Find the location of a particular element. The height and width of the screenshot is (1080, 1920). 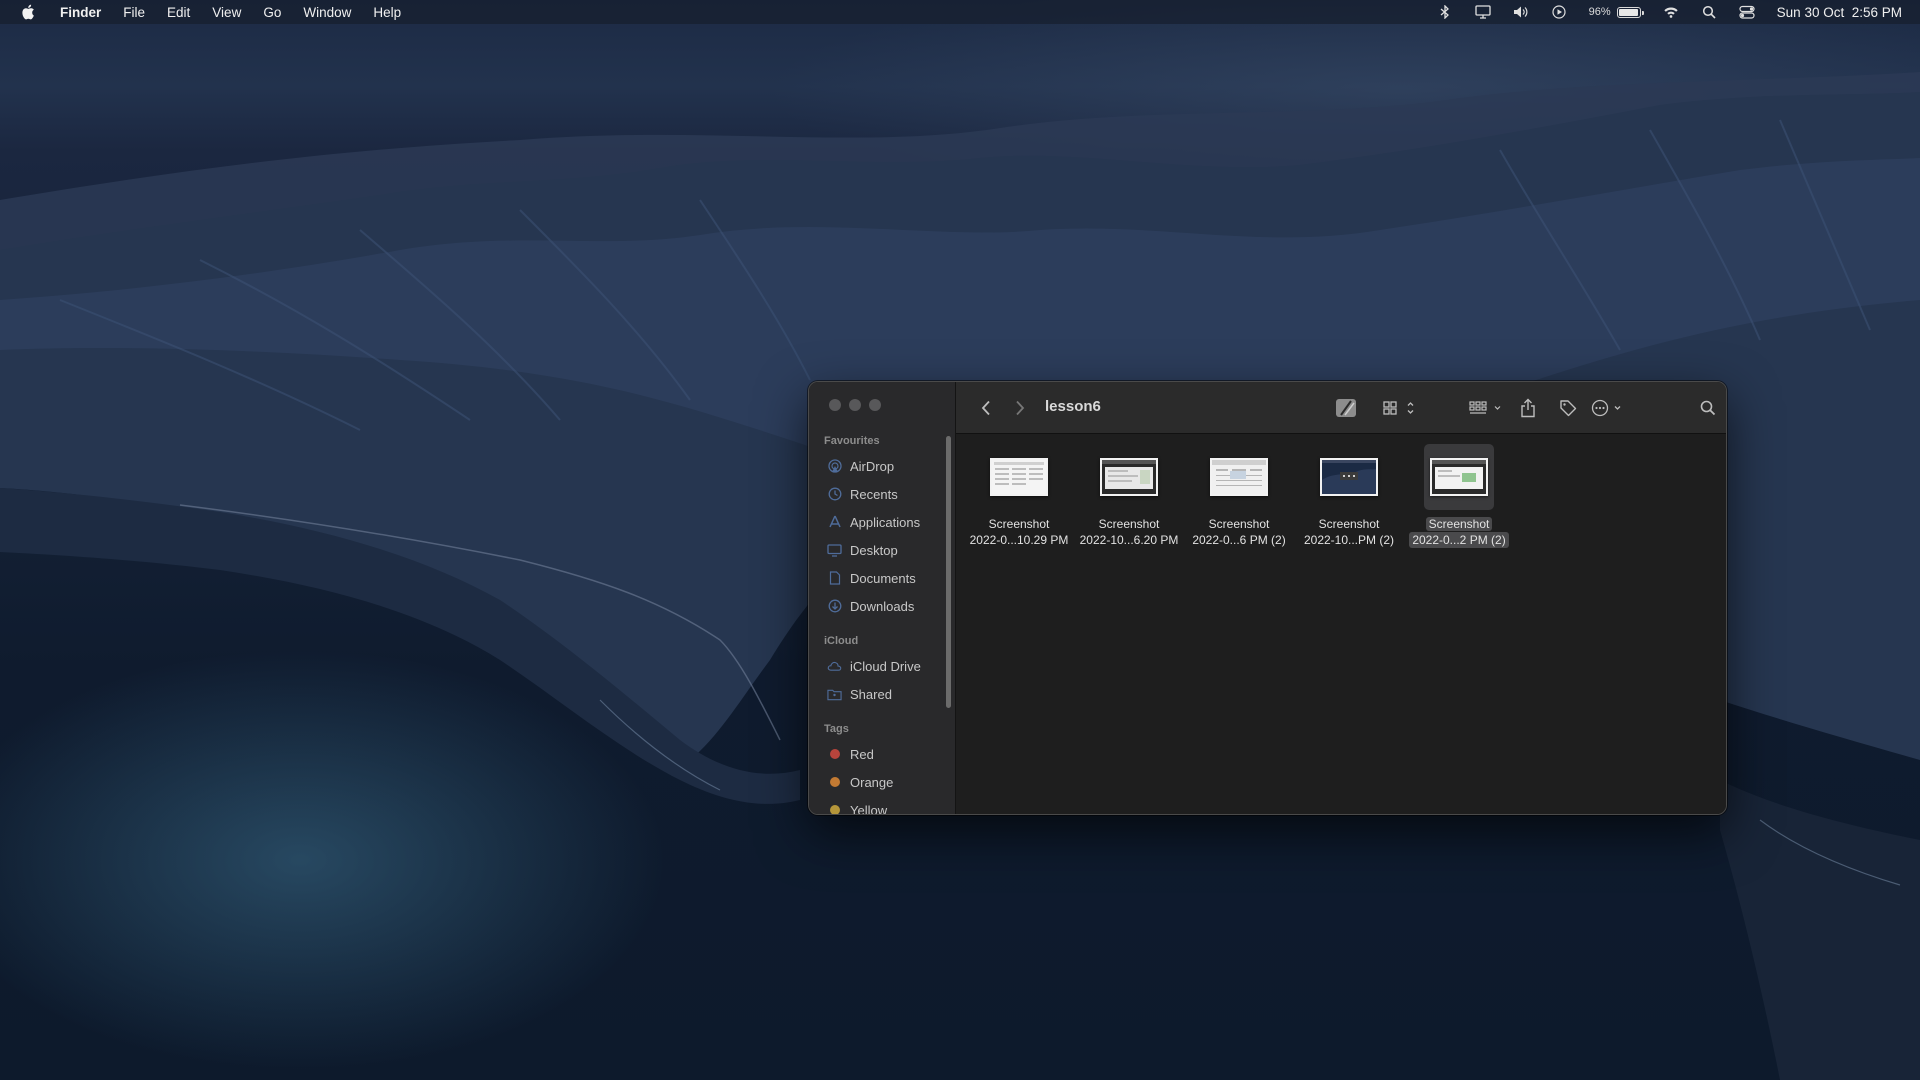

sidebar-item-label: Desktop is located at coordinates (874, 550).